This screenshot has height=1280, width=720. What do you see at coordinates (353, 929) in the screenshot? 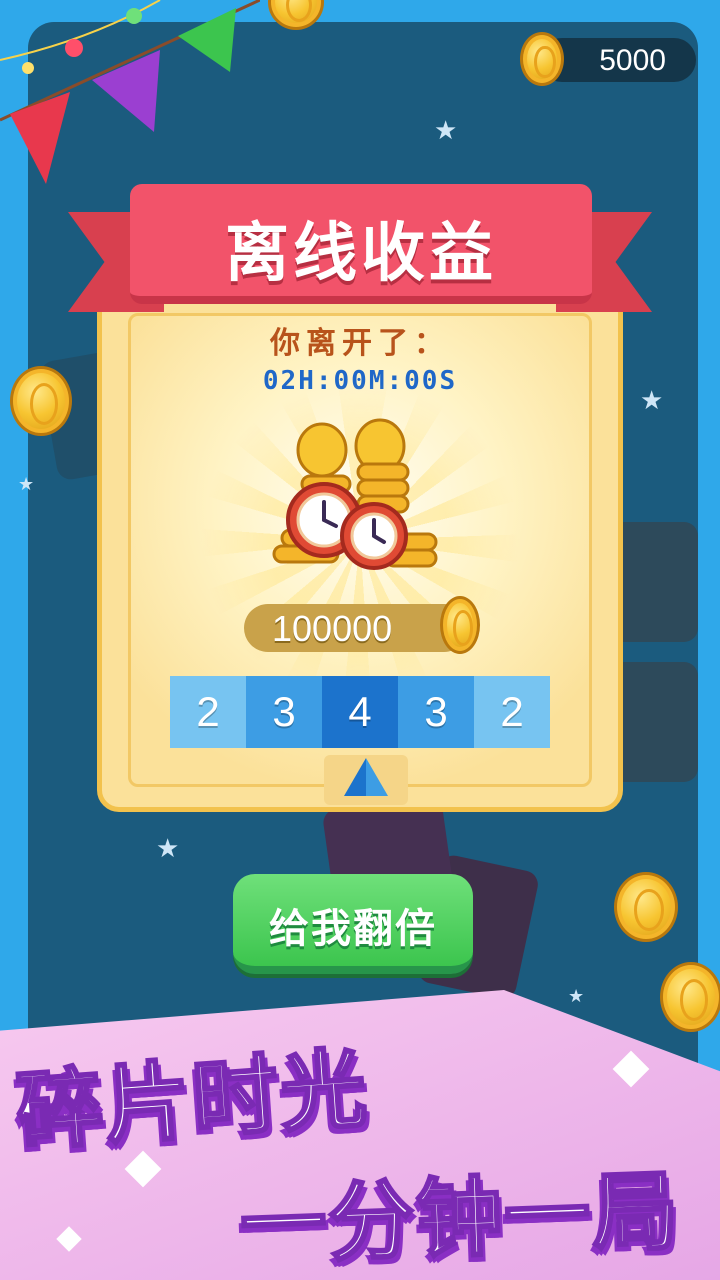
I see `double-reward-button-label: 给我翻倍` at bounding box center [353, 929].